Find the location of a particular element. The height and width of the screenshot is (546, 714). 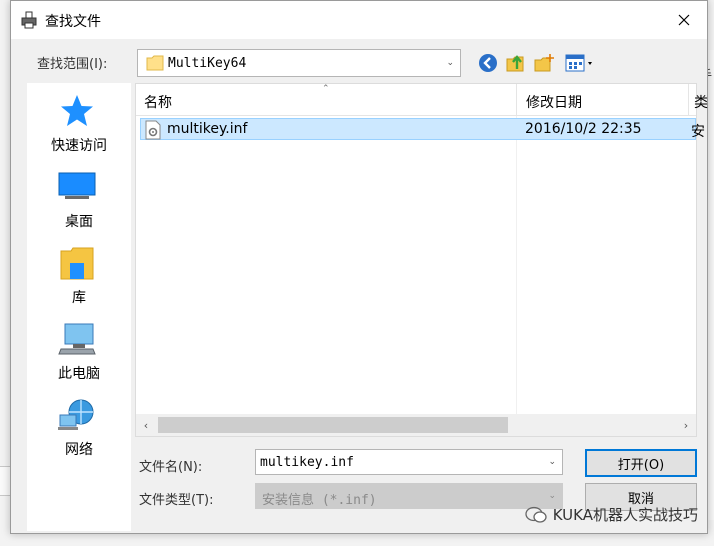

lookin-dropdown: MultiKey64 ⌄ is located at coordinates (299, 63).